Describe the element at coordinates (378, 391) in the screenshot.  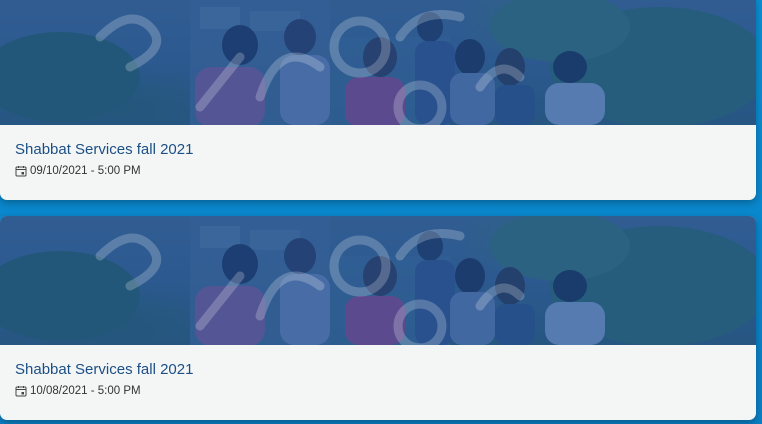
I see `event-date-row: 10/08/2021 - 5:00 PM` at that location.